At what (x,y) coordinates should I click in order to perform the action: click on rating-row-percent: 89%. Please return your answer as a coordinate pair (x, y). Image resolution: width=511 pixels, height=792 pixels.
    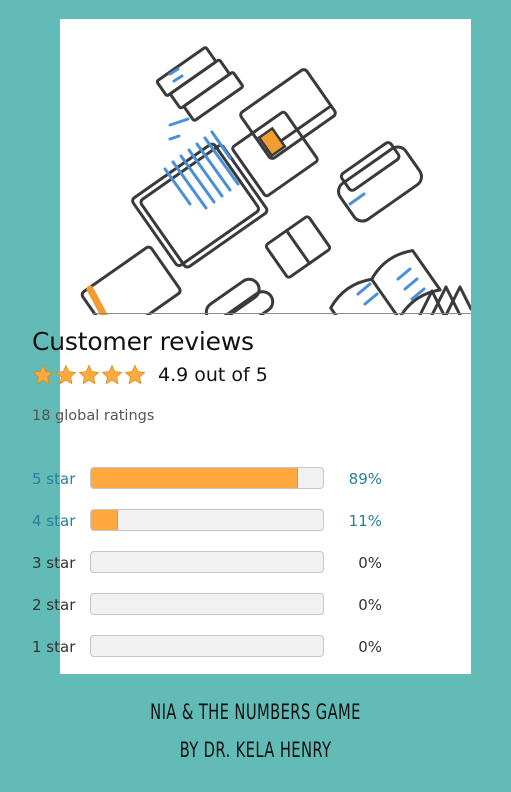
    Looking at the image, I should click on (357, 479).